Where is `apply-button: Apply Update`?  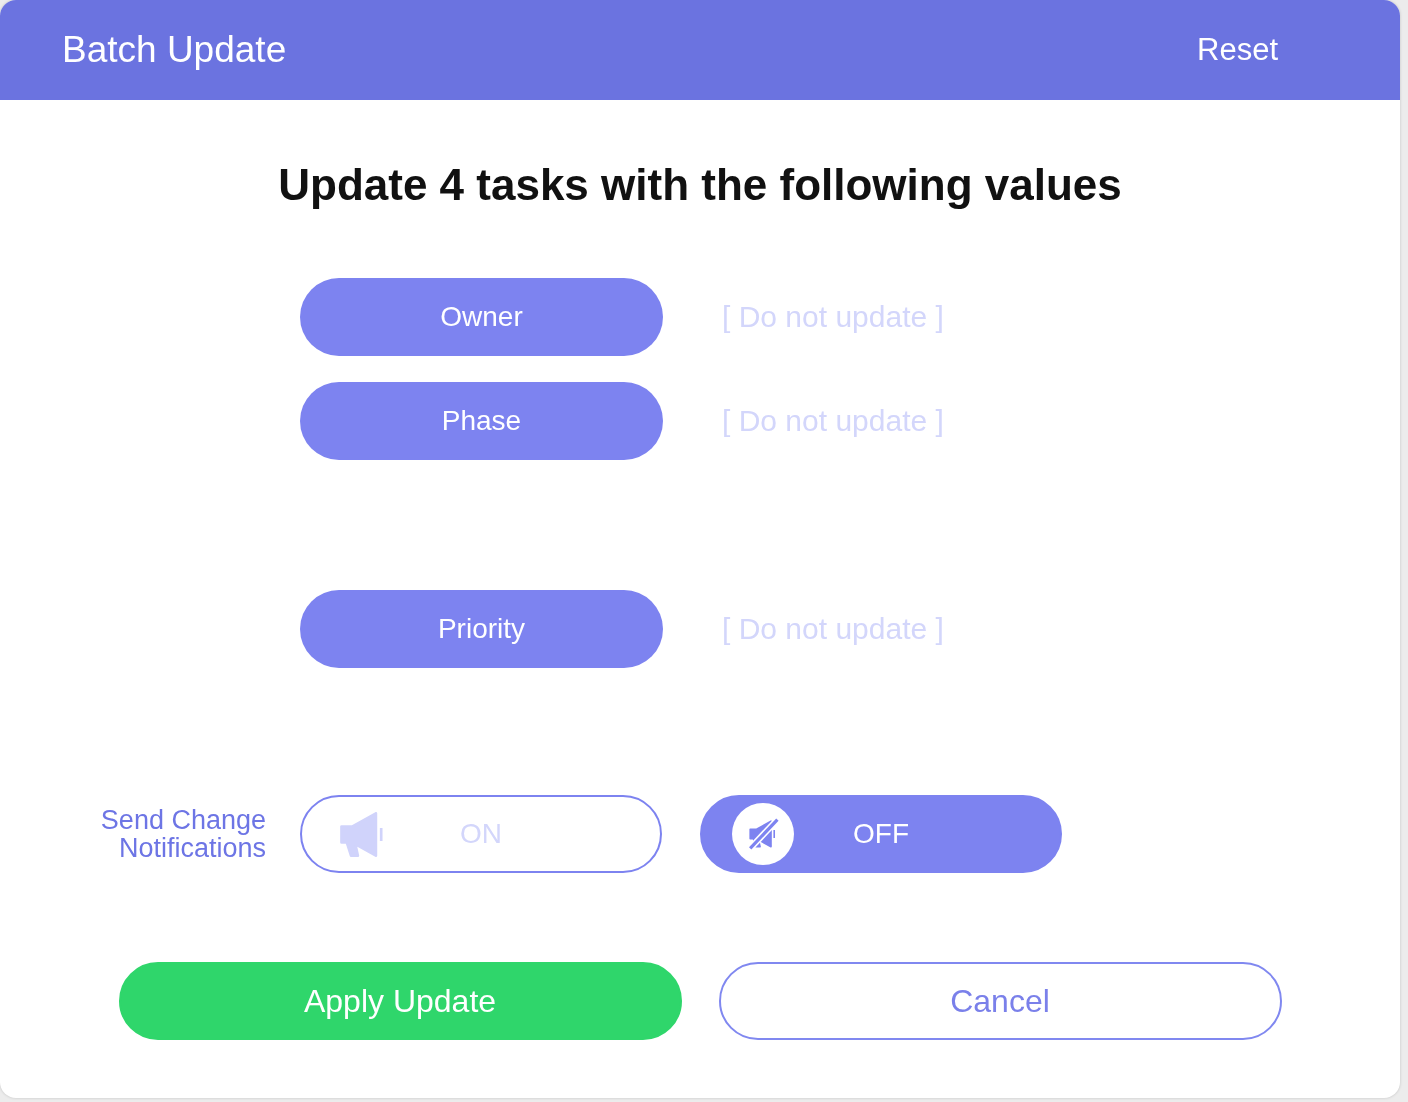
apply-button: Apply Update is located at coordinates (400, 1001).